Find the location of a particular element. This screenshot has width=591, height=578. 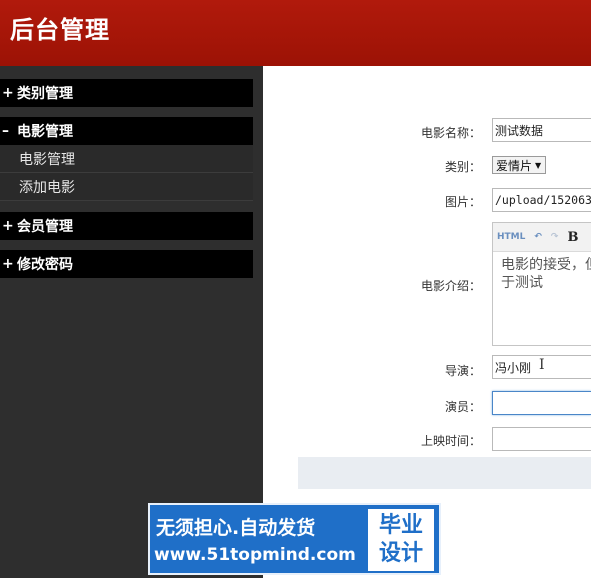

sidebar-group-label: 电影管理 is located at coordinates (45, 132).